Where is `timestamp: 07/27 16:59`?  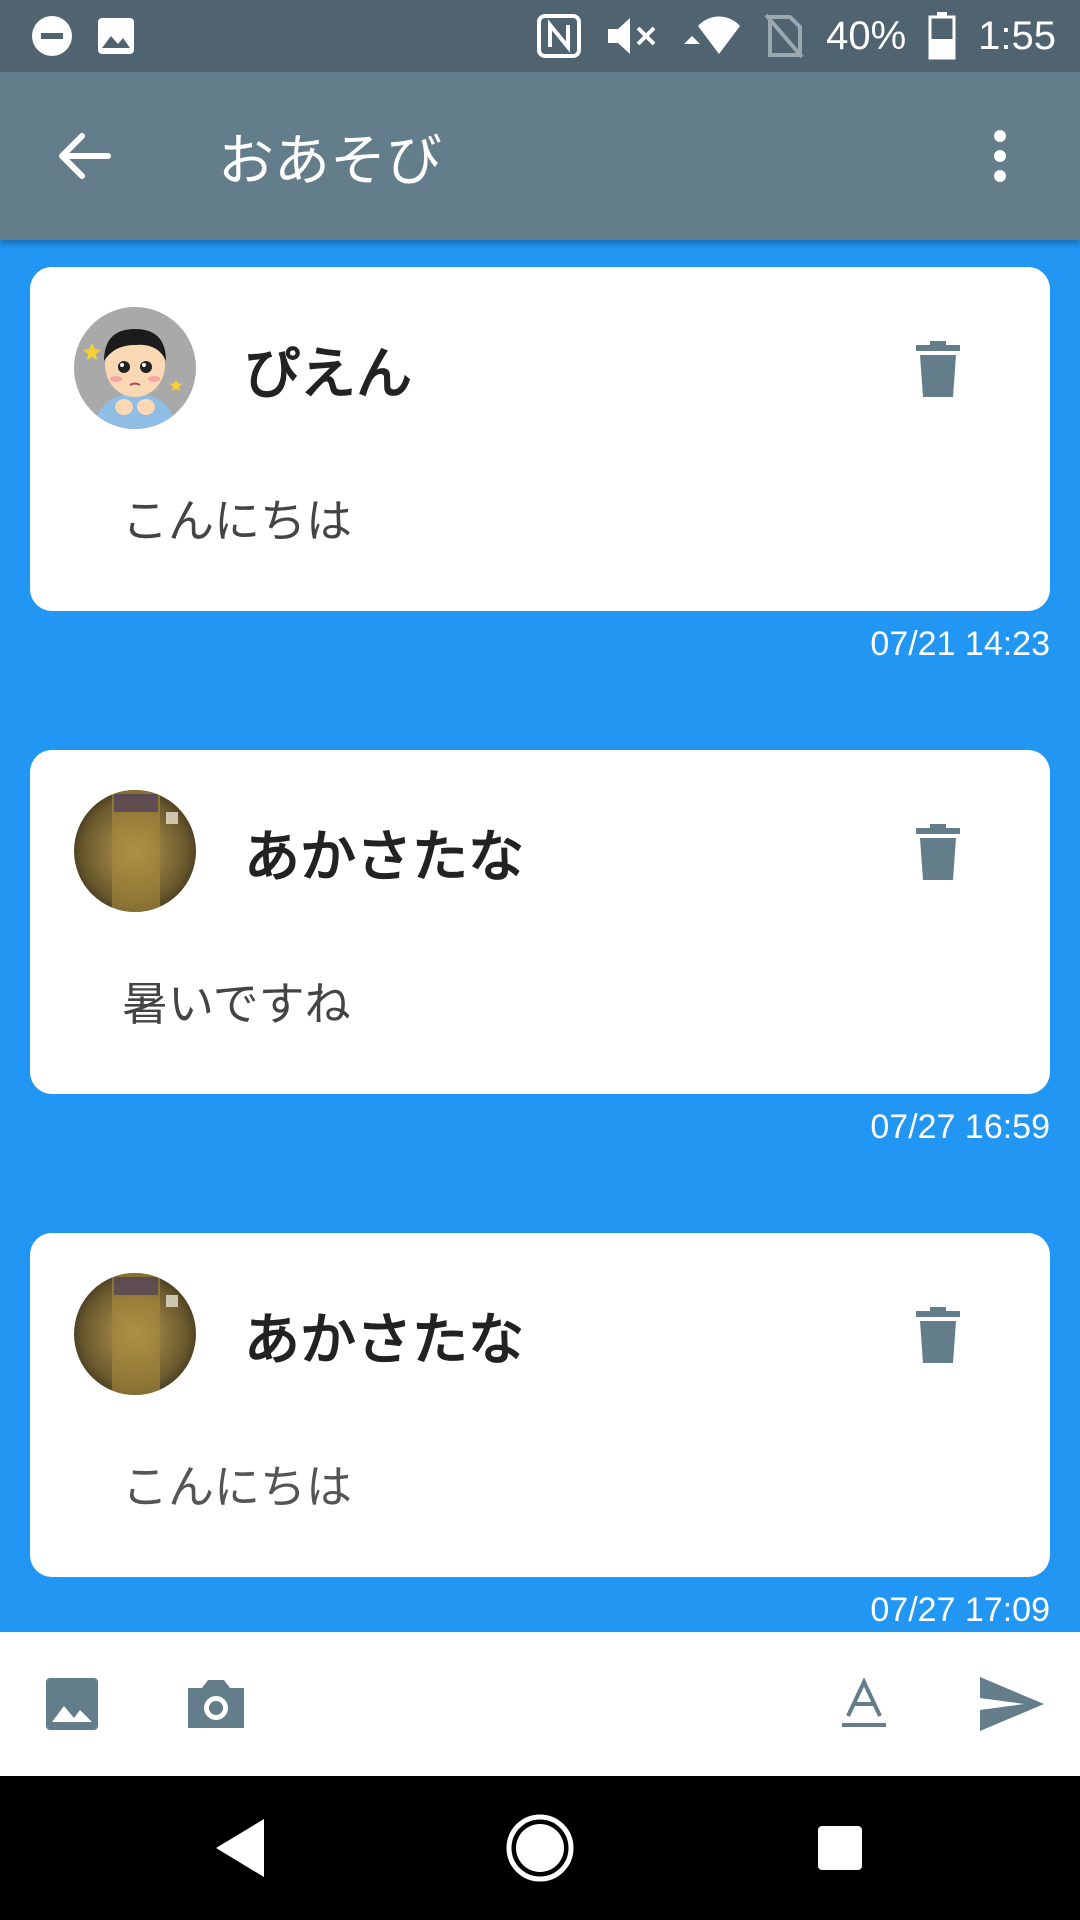
timestamp: 07/27 16:59 is located at coordinates (960, 1127).